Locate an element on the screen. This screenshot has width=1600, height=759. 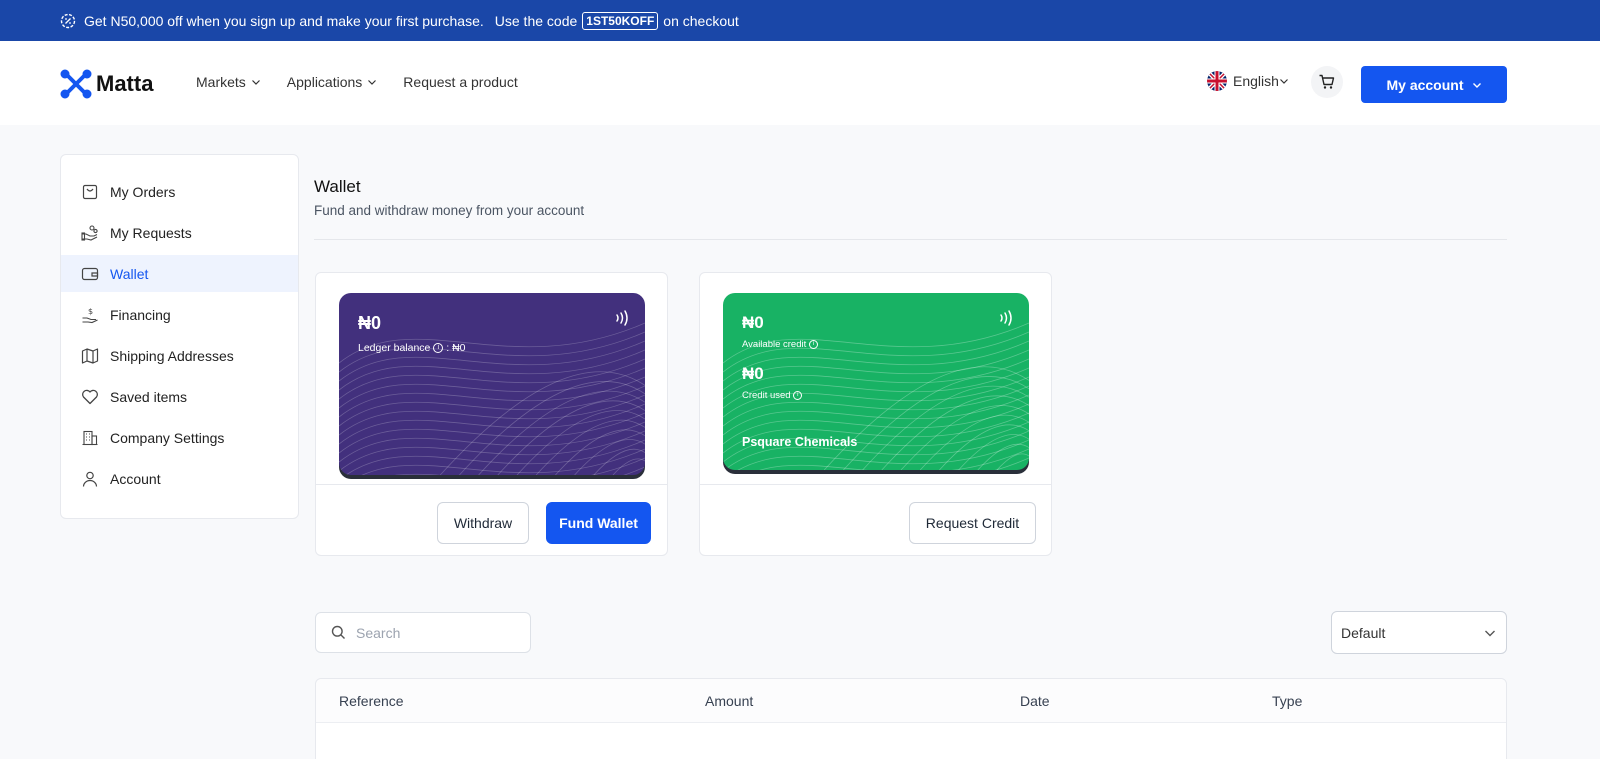
company-name: Psquare Chemicals is located at coordinates (800, 442).